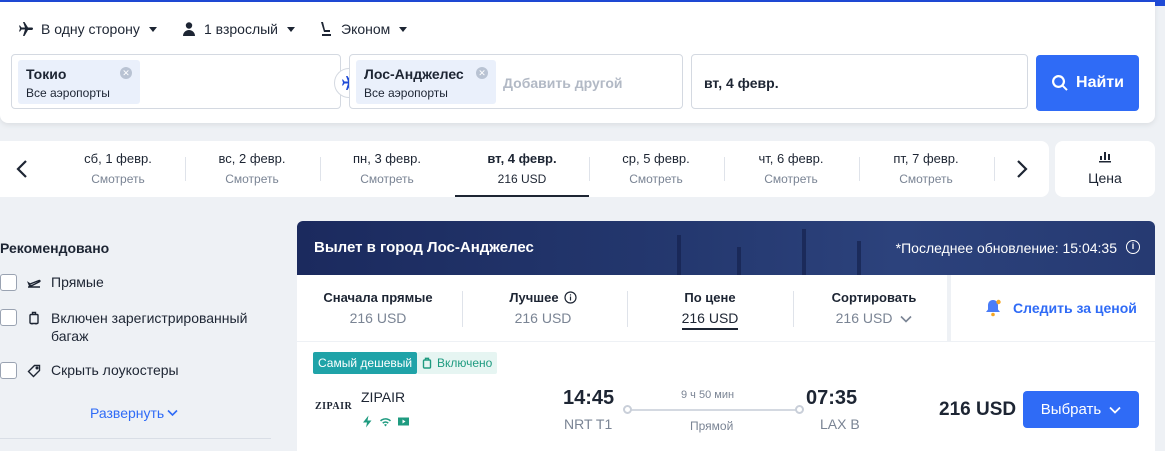  Describe the element at coordinates (791, 169) in the screenshot. I see `date-tab-5: чт, 6 февр. Смотреть` at that location.